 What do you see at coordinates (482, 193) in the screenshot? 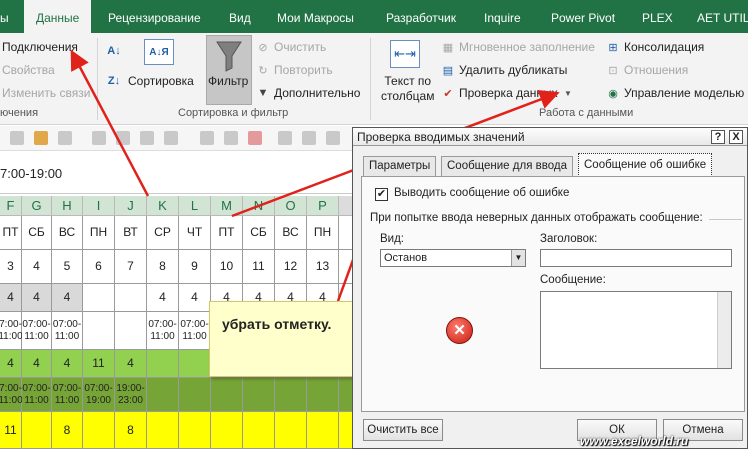
I see `show-error-label: Выводить сообщение об ошибке` at bounding box center [482, 193].